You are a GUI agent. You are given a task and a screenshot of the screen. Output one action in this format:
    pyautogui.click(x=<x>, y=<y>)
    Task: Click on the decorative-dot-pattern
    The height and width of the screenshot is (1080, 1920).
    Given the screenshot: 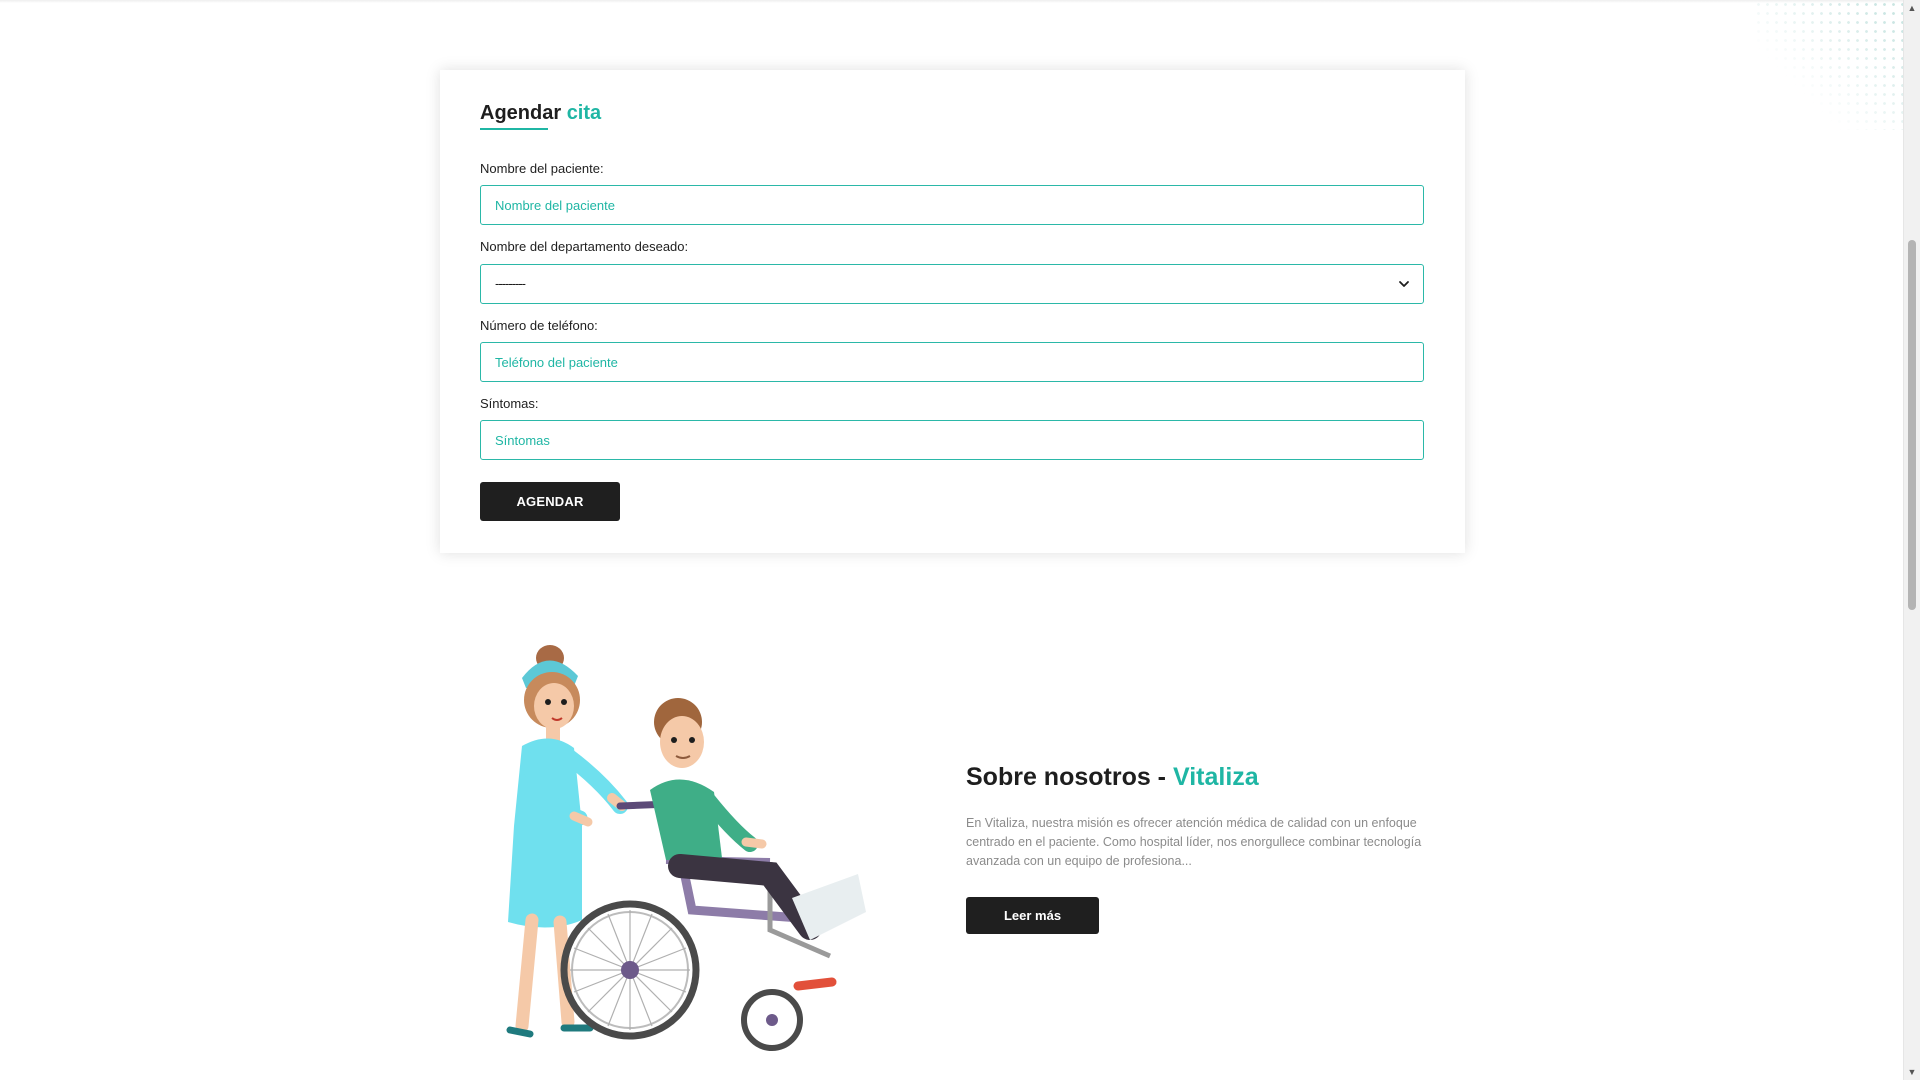 What is the action you would take?
    pyautogui.click(x=1829, y=65)
    